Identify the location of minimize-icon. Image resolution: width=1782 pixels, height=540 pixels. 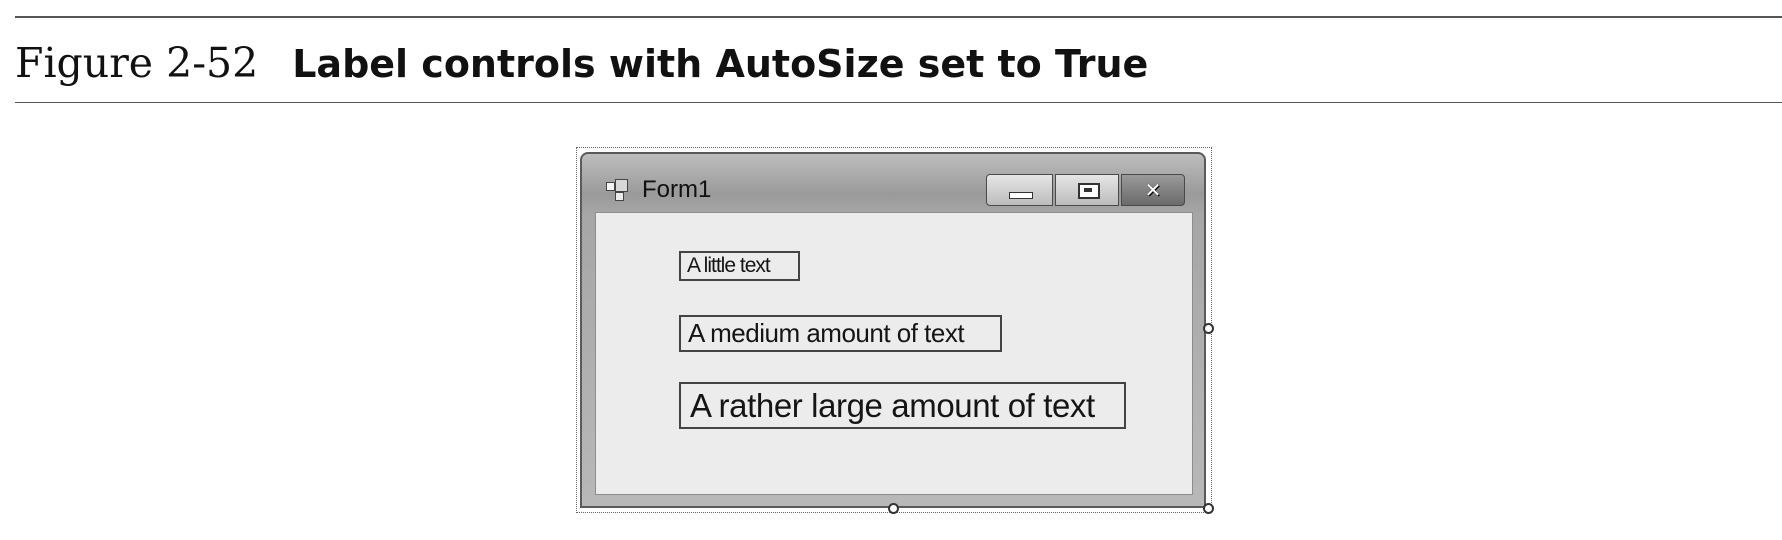
(1021, 195).